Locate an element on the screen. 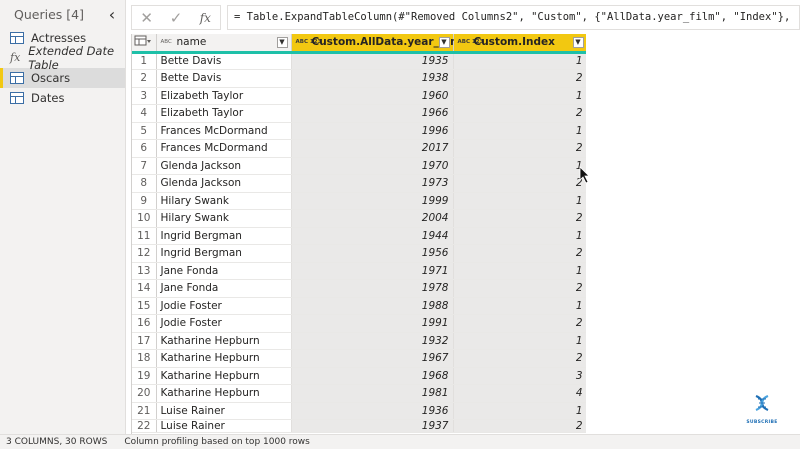  cell-year-film: 1996 is located at coordinates (372, 131).